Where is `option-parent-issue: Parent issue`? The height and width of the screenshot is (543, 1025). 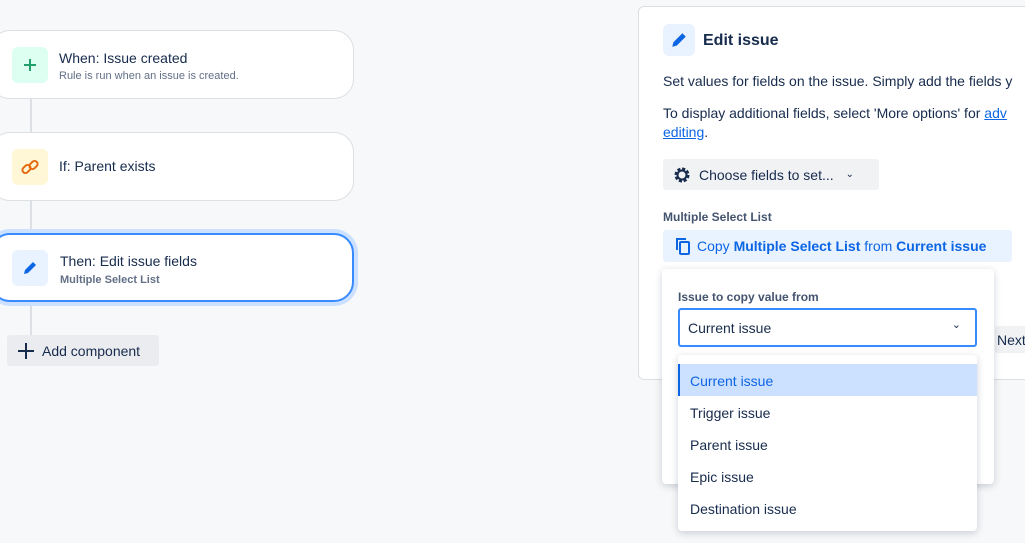
option-parent-issue: Parent issue is located at coordinates (827, 444).